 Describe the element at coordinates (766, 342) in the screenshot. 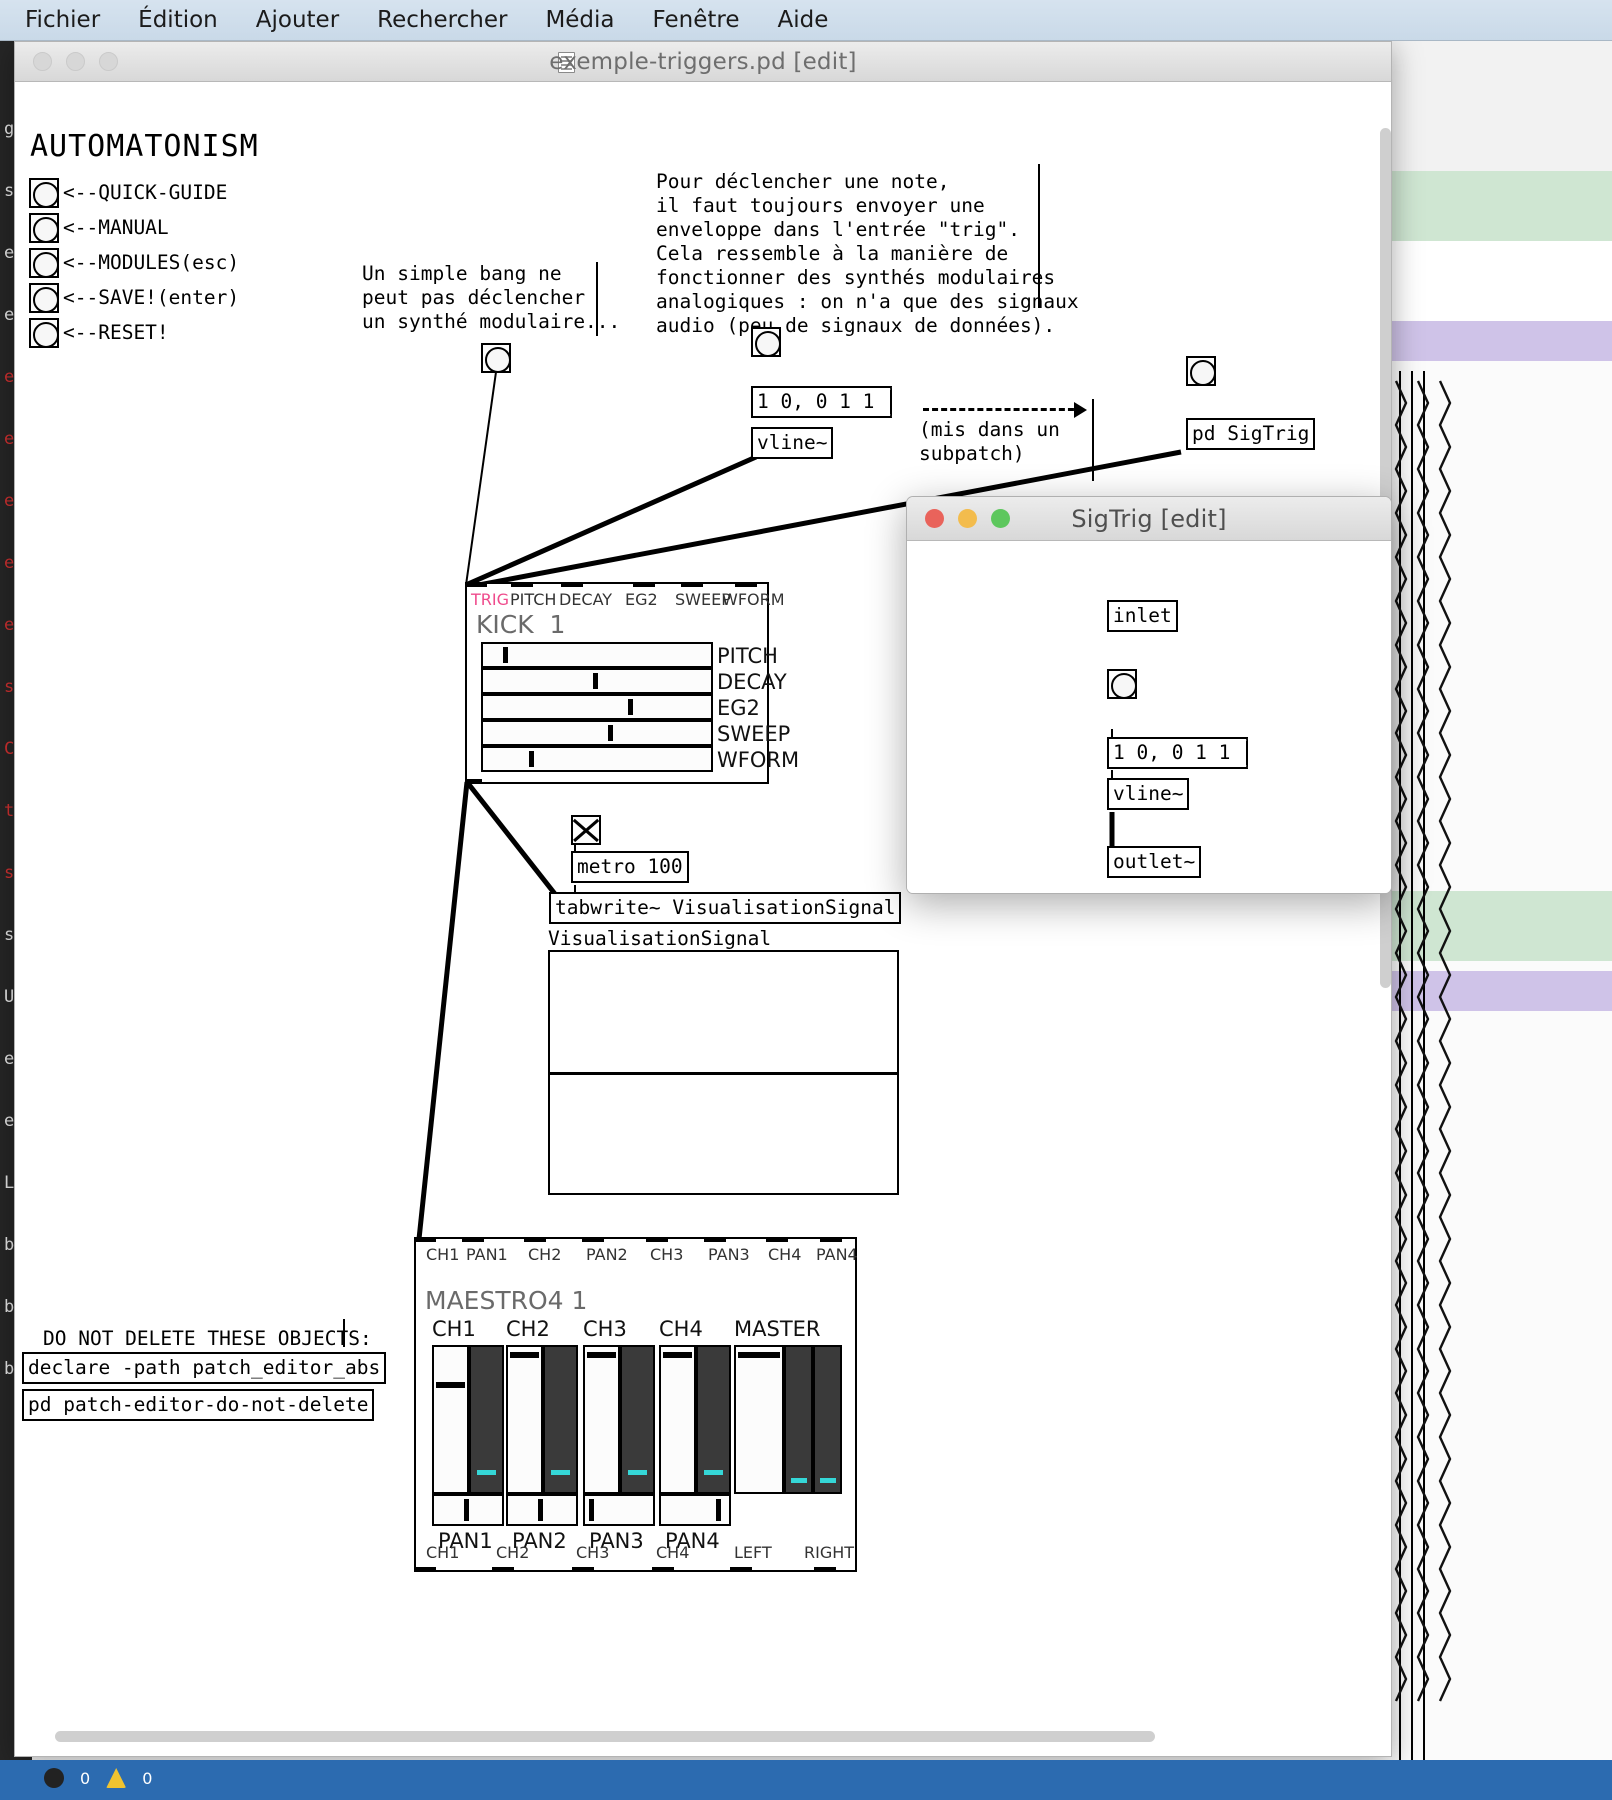

I see `bang-envelope` at that location.